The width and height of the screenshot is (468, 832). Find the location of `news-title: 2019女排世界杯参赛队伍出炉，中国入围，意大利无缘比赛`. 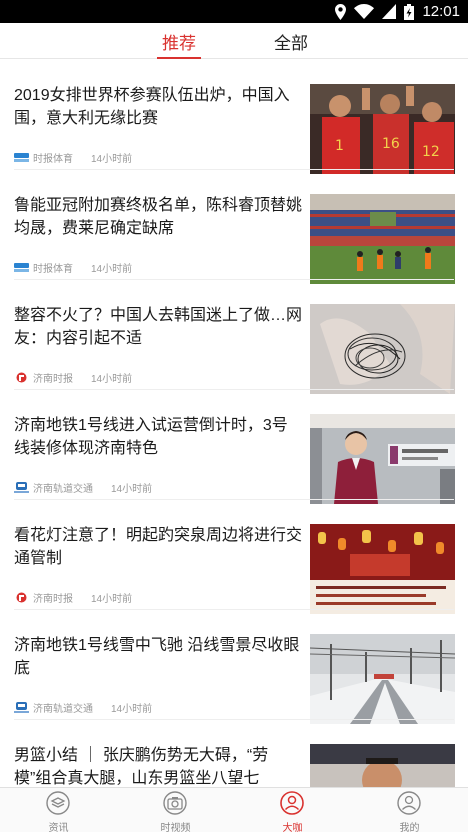

news-title: 2019女排世界杯参赛队伍出炉，中国入围，意大利无缘比赛 is located at coordinates (158, 107).